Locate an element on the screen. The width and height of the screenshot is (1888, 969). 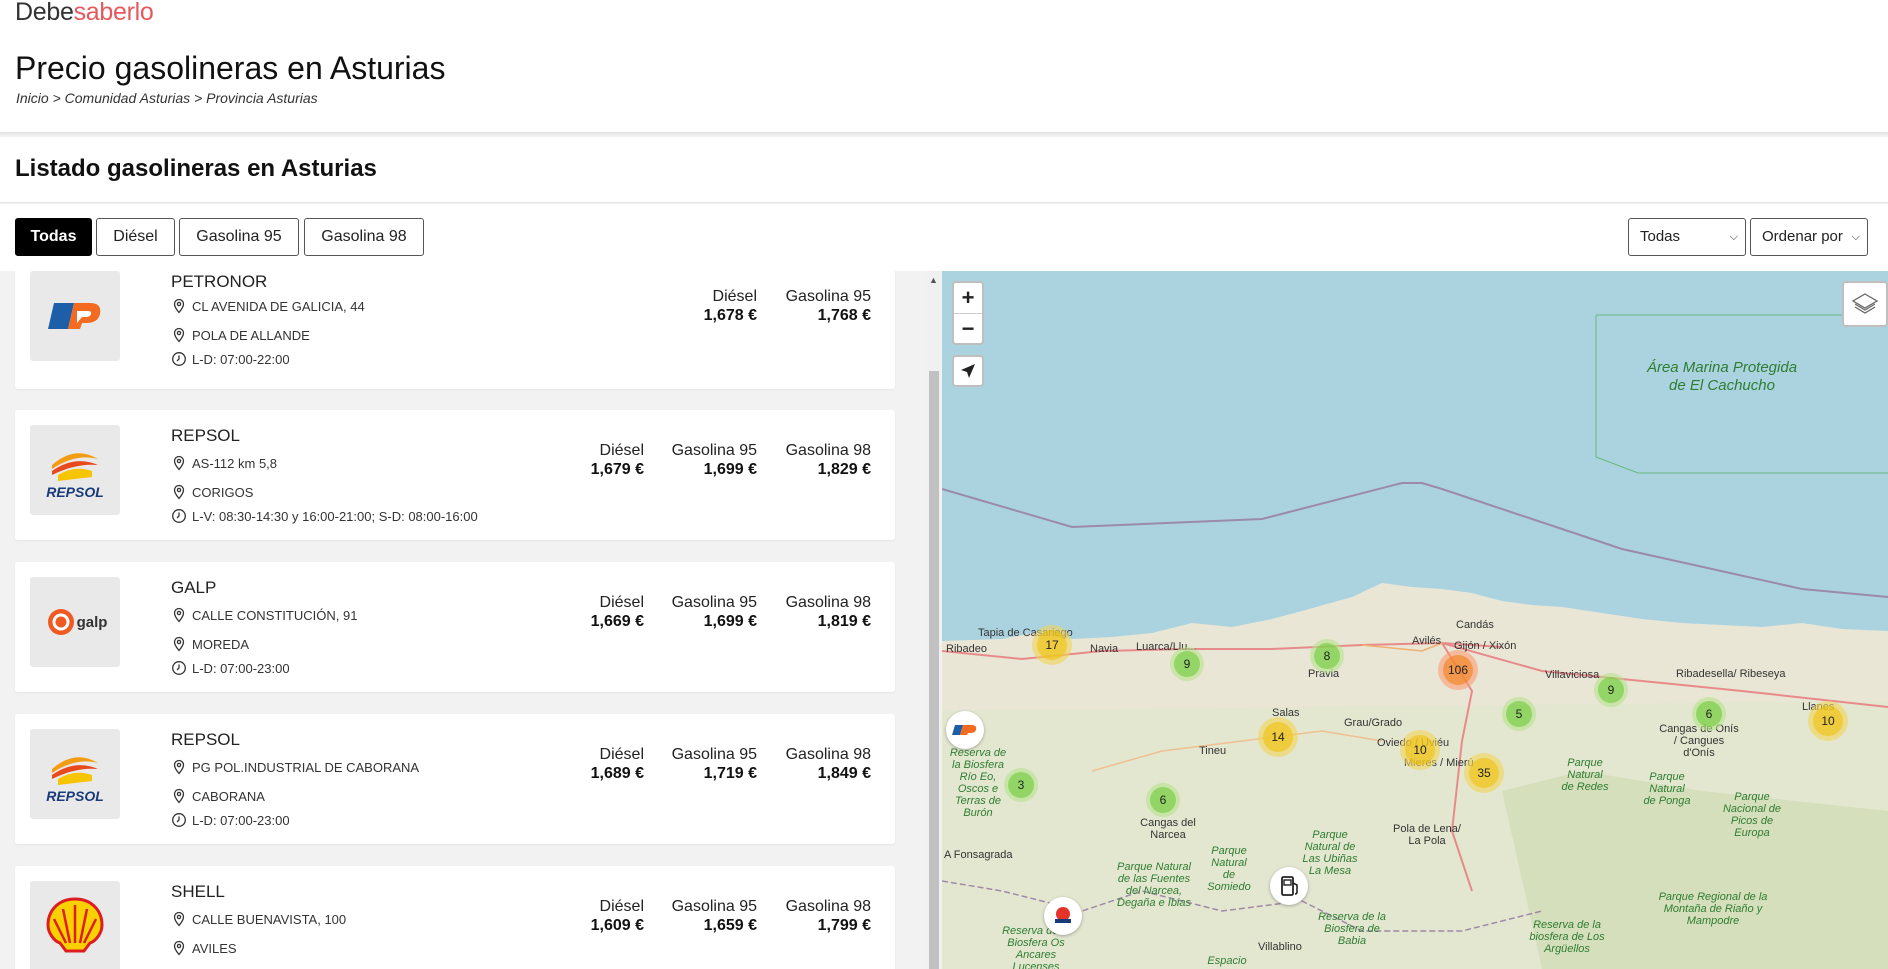
list-scrollbar: ▲ is located at coordinates (934, 620).